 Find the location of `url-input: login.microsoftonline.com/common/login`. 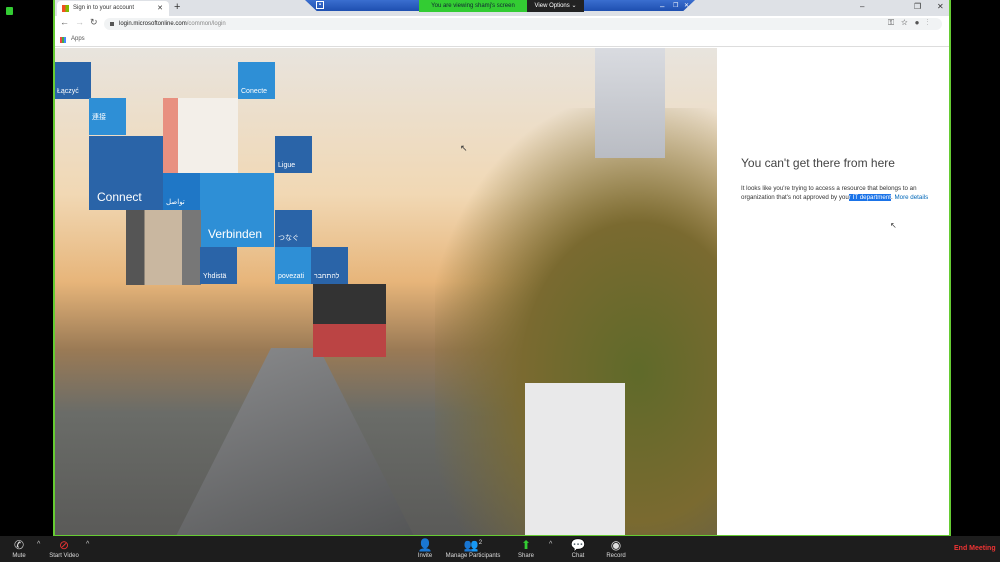

url-input: login.microsoftonline.com/common/login is located at coordinates (523, 24).